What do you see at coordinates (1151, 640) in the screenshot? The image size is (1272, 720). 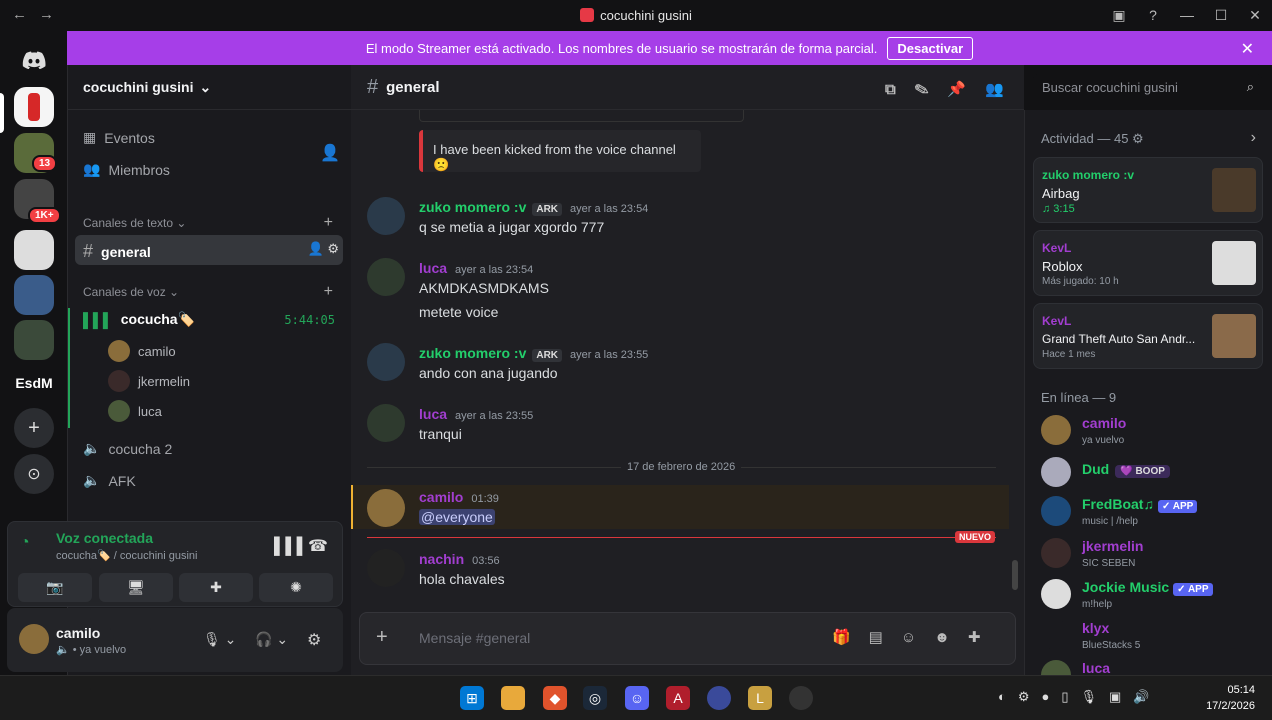 I see `member-item: klyx BlueStacks 5` at bounding box center [1151, 640].